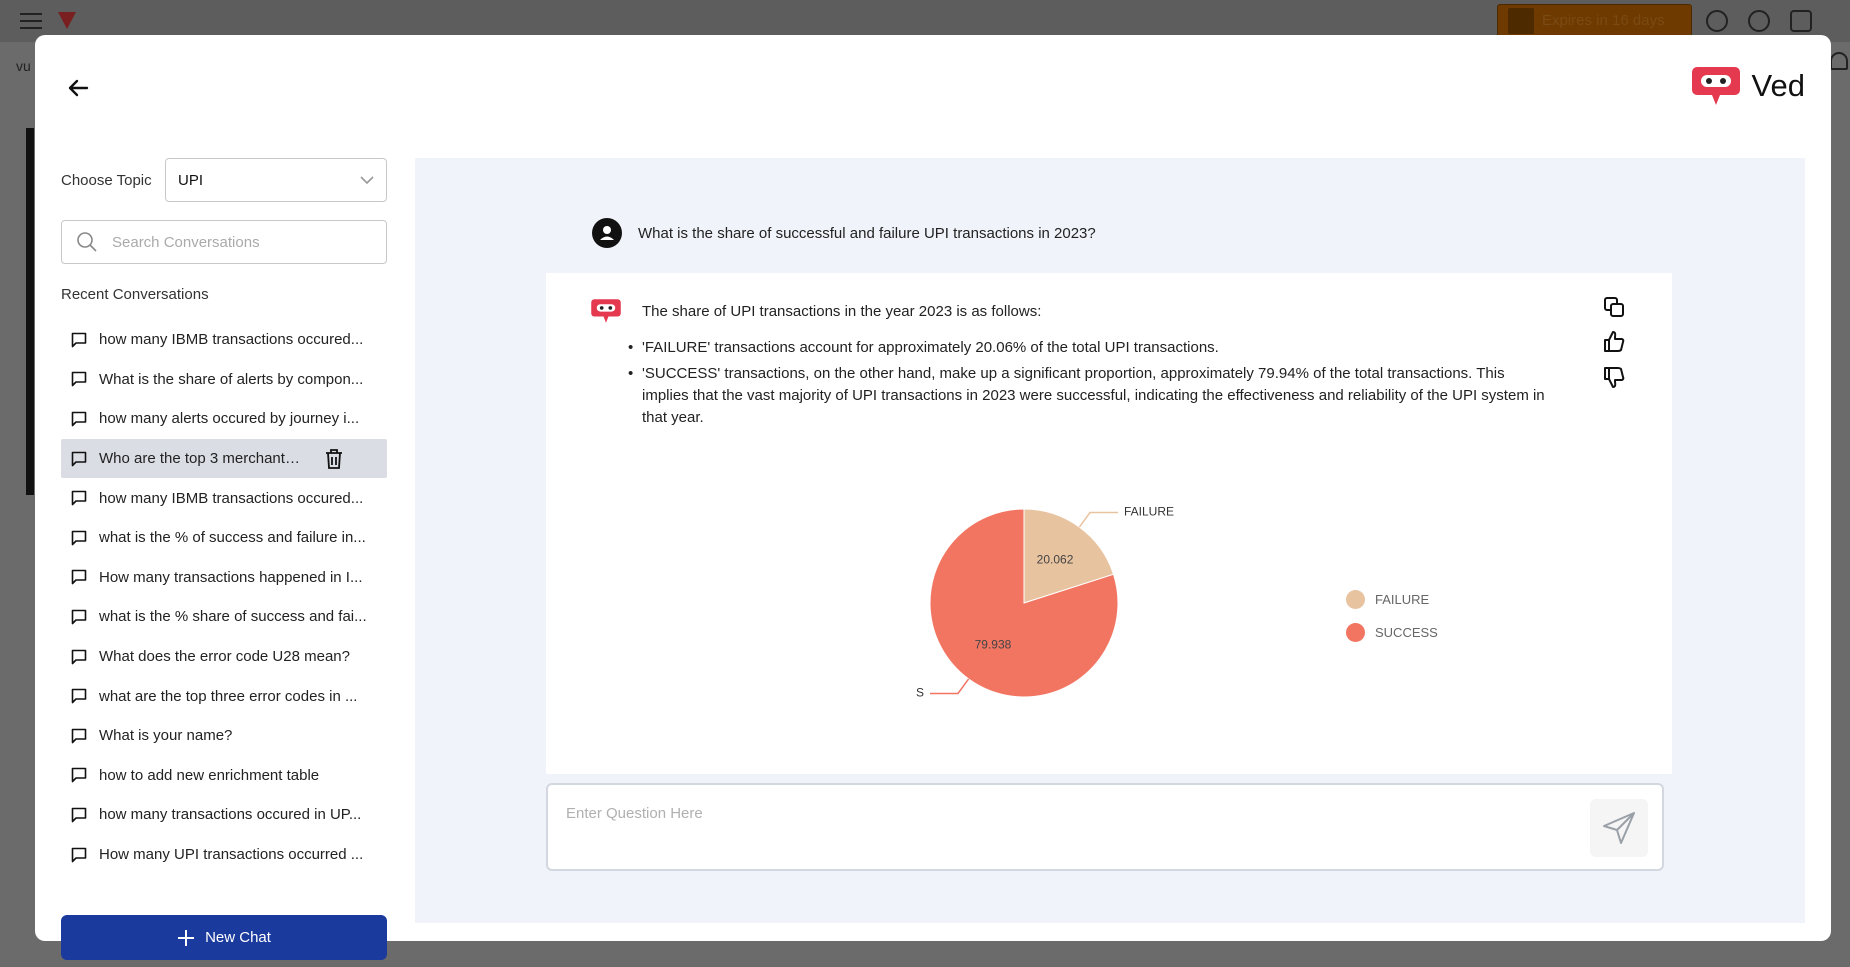 The image size is (1850, 967). Describe the element at coordinates (237, 242) in the screenshot. I see `search-input` at that location.